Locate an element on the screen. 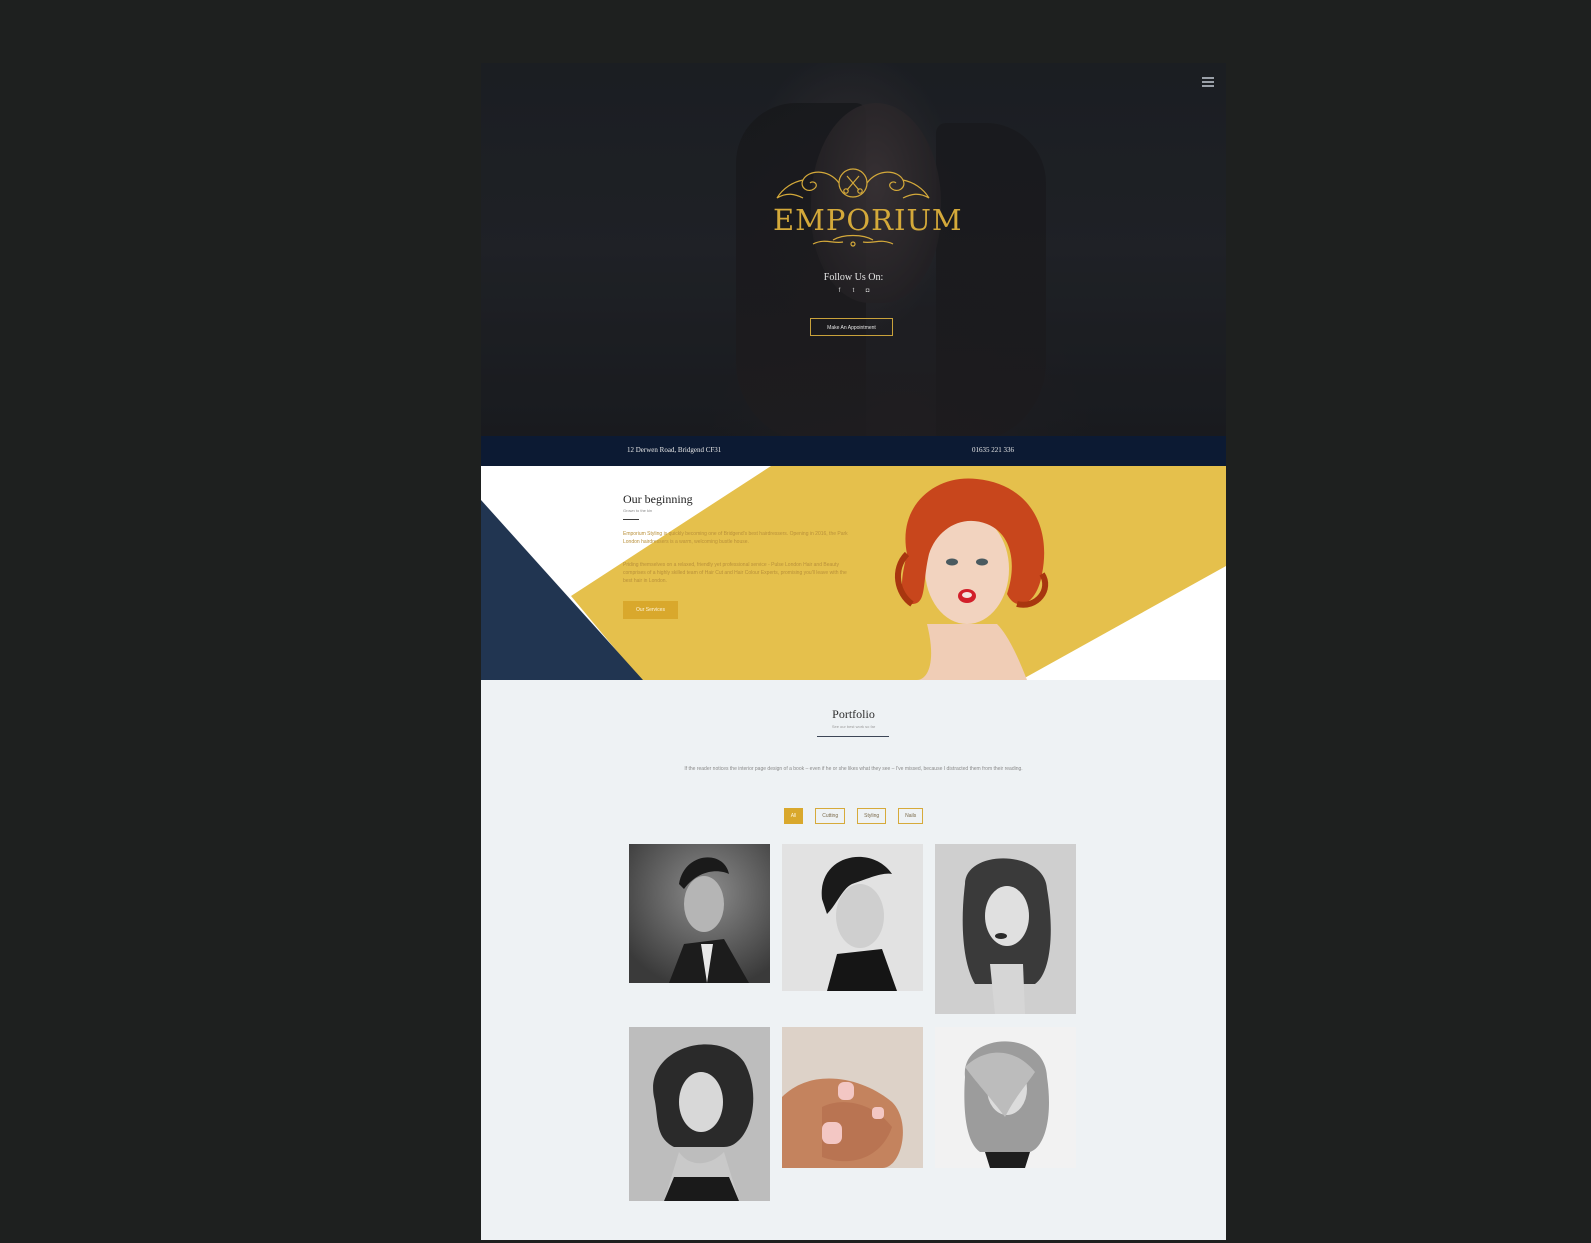 Image resolution: width=1591 pixels, height=1243 pixels. emporium-logo: EMPORIUM is located at coordinates (868, 205).